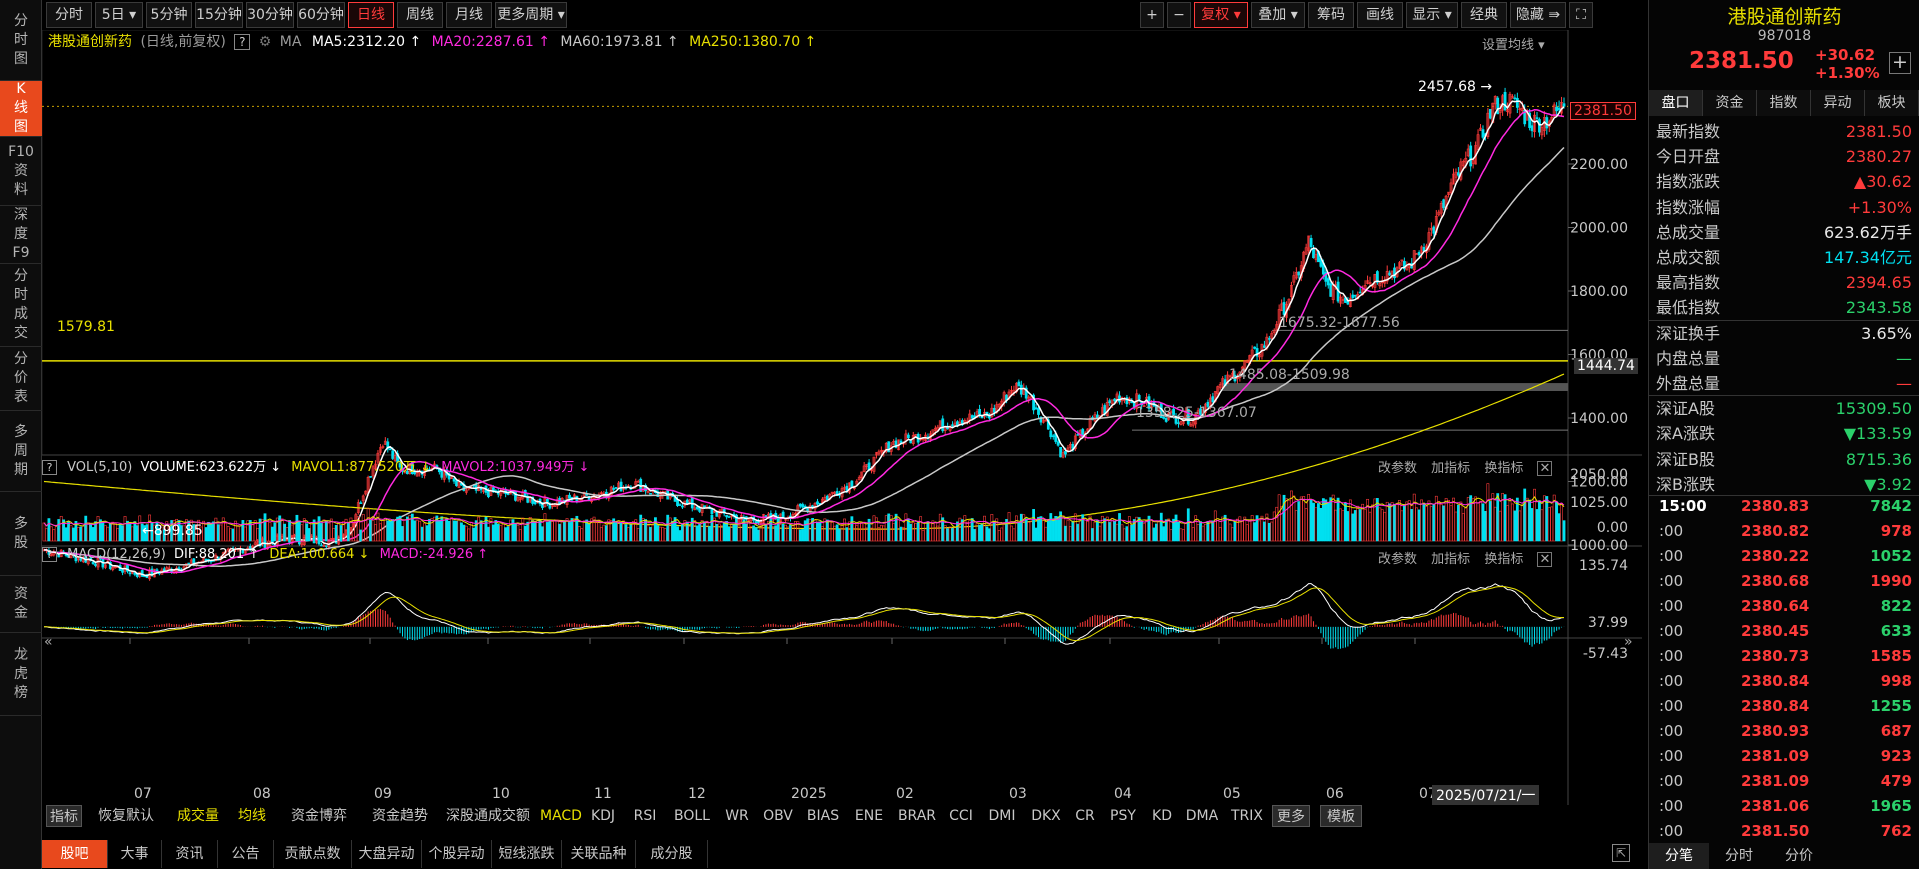 The height and width of the screenshot is (869, 1919). I want to click on indicator-tab-10: BOLL, so click(692, 816).